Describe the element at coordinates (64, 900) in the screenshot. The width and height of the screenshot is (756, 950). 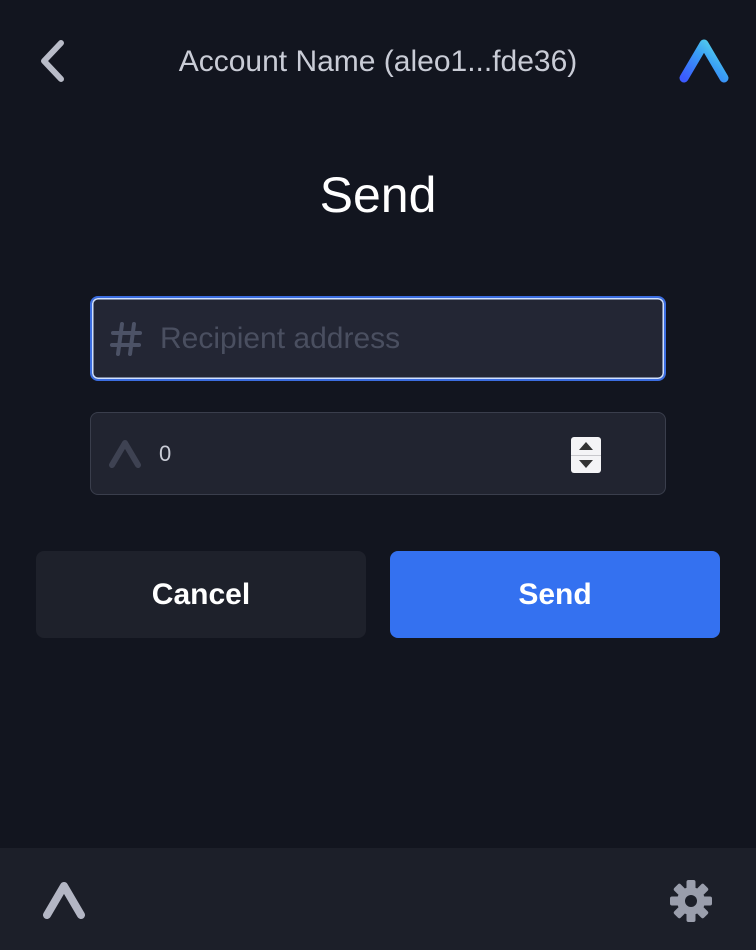
I see `aleo-home-icon` at that location.